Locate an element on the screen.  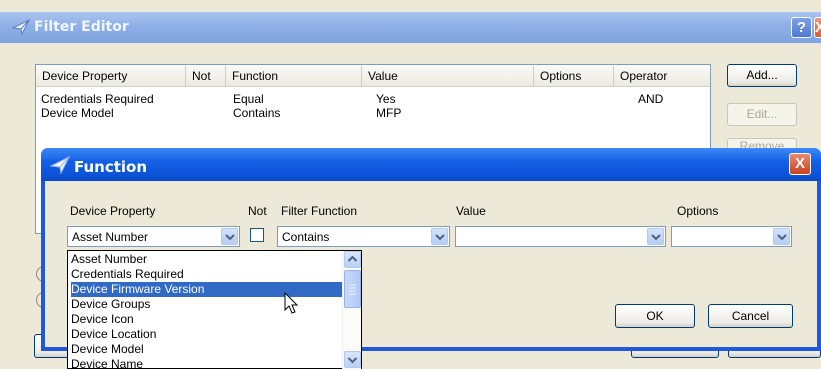
list-item: Device Location is located at coordinates (207, 334).